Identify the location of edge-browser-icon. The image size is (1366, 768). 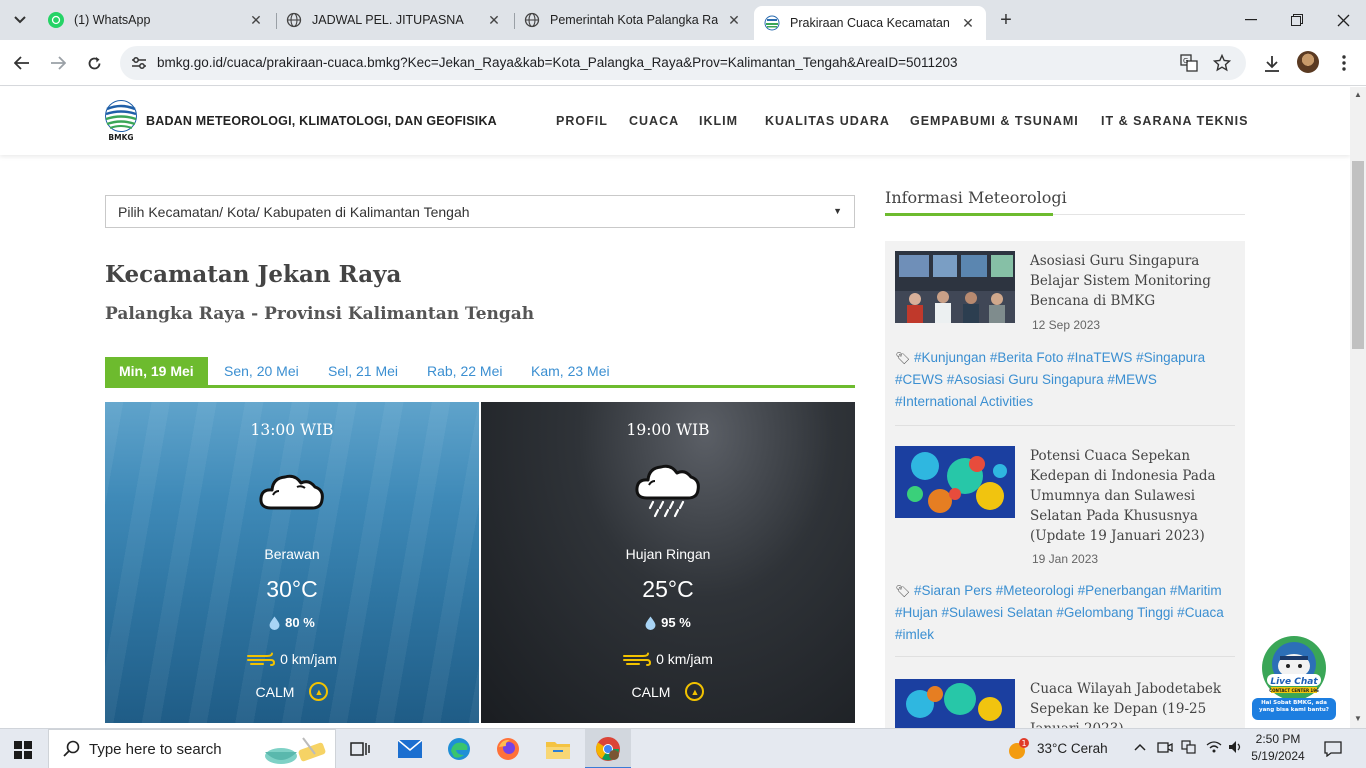
(459, 749).